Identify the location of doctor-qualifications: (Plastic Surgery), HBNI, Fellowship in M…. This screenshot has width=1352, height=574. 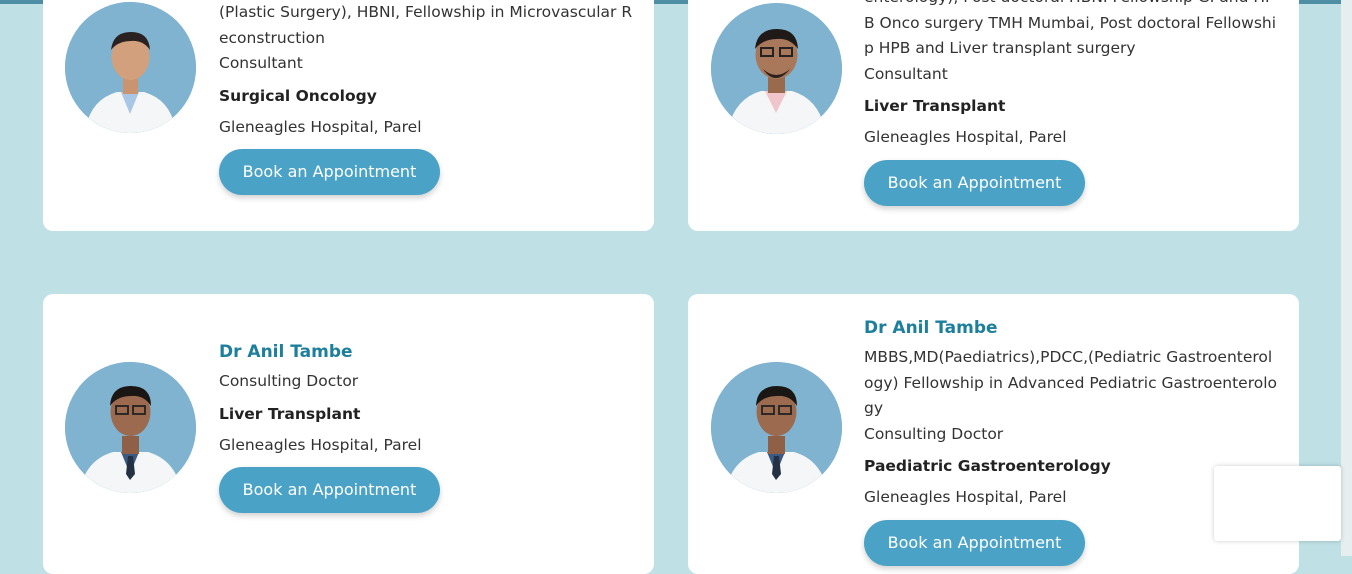
(426, 25).